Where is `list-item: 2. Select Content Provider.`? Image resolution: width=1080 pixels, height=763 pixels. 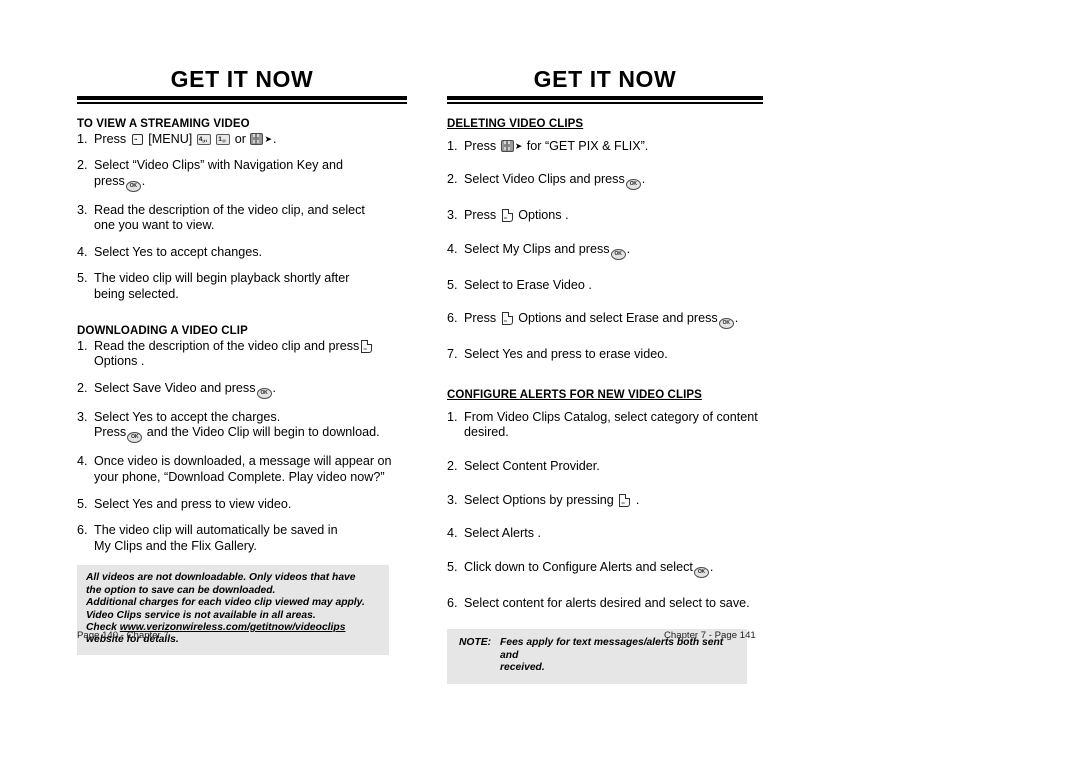 list-item: 2. Select Content Provider. is located at coordinates (605, 467).